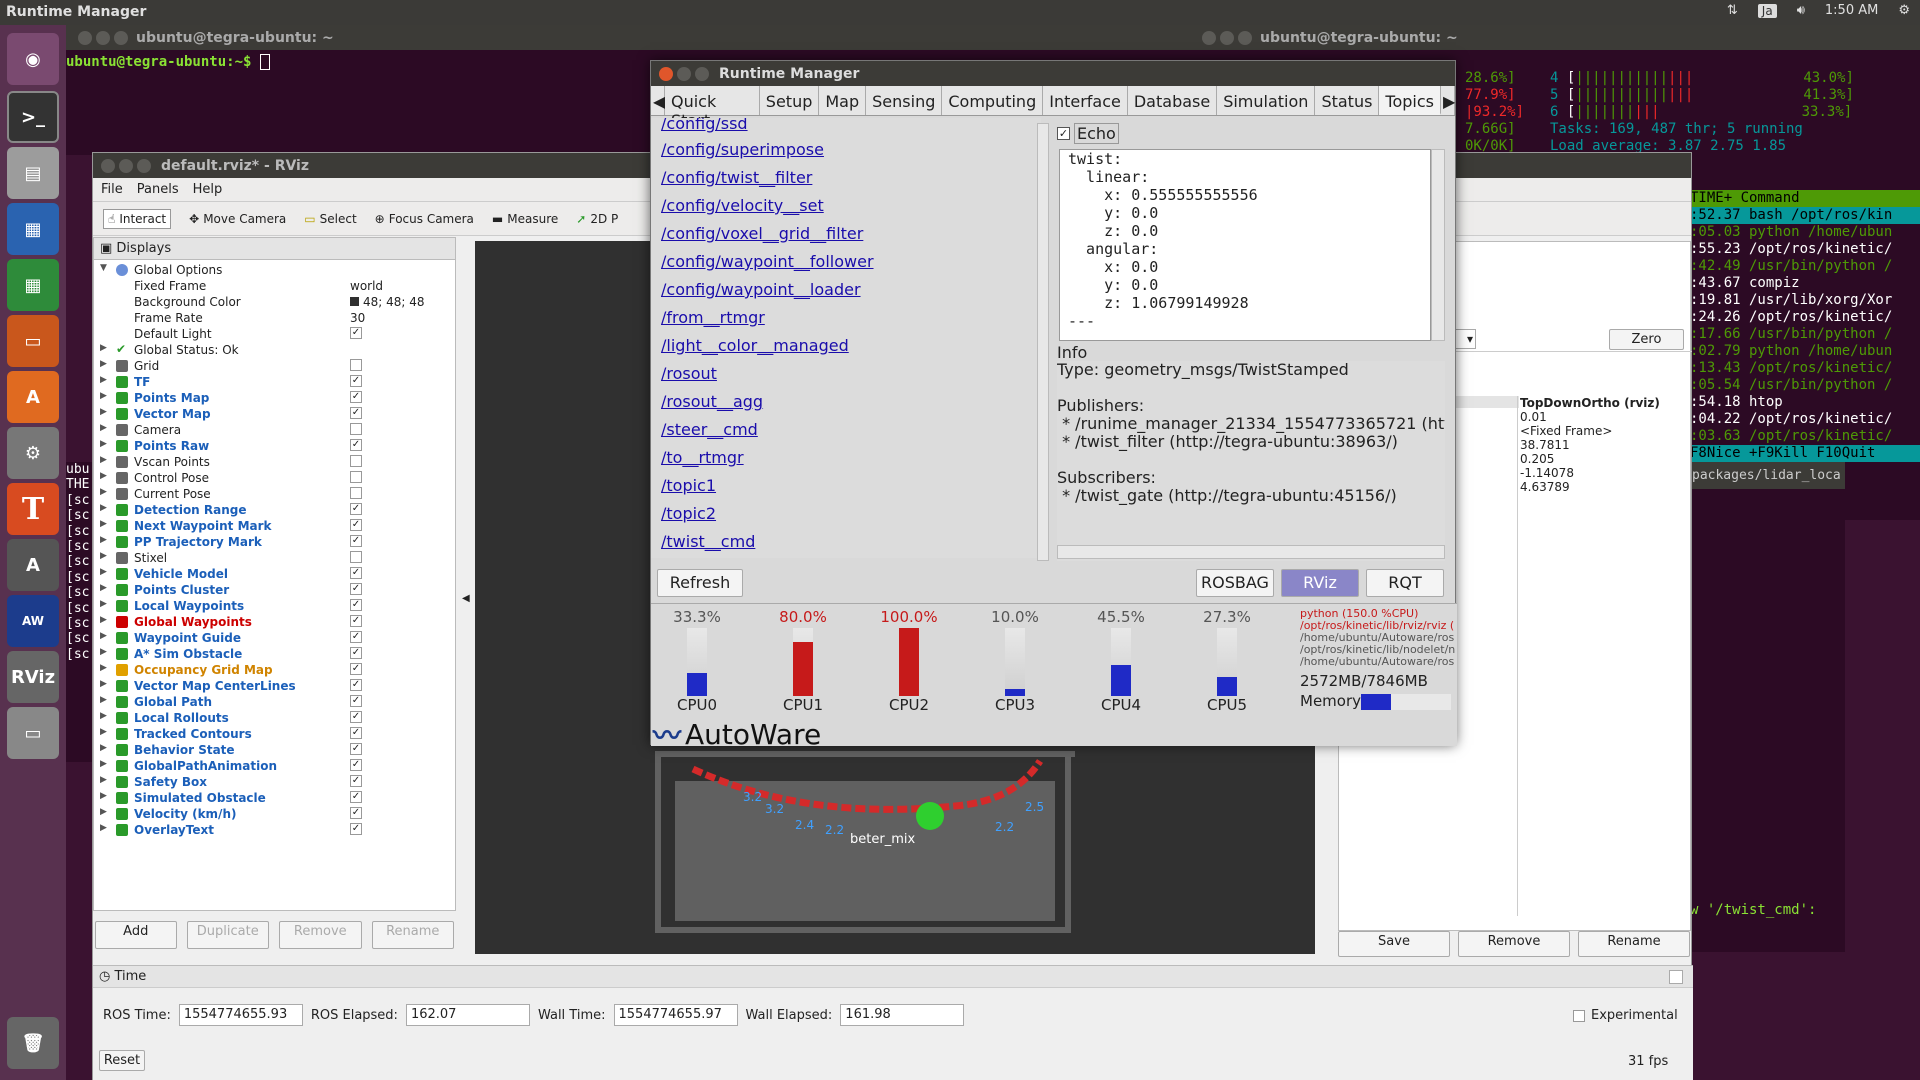  I want to click on display-camera: ▶ Camera, so click(274, 430).